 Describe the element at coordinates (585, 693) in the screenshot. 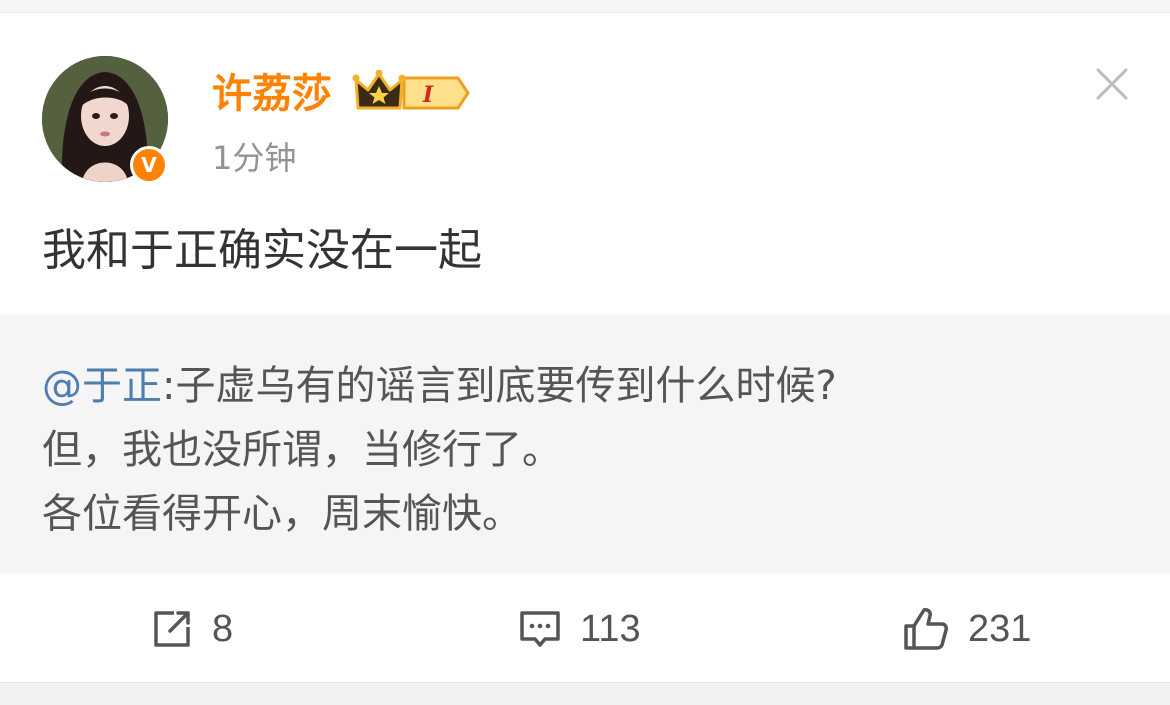

I see `bottom-divider` at that location.